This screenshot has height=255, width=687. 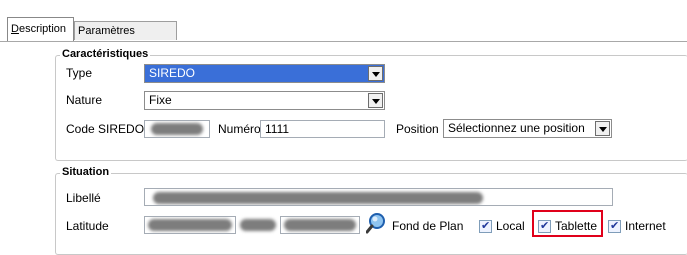 What do you see at coordinates (239, 129) in the screenshot?
I see `numero-label: Numéro` at bounding box center [239, 129].